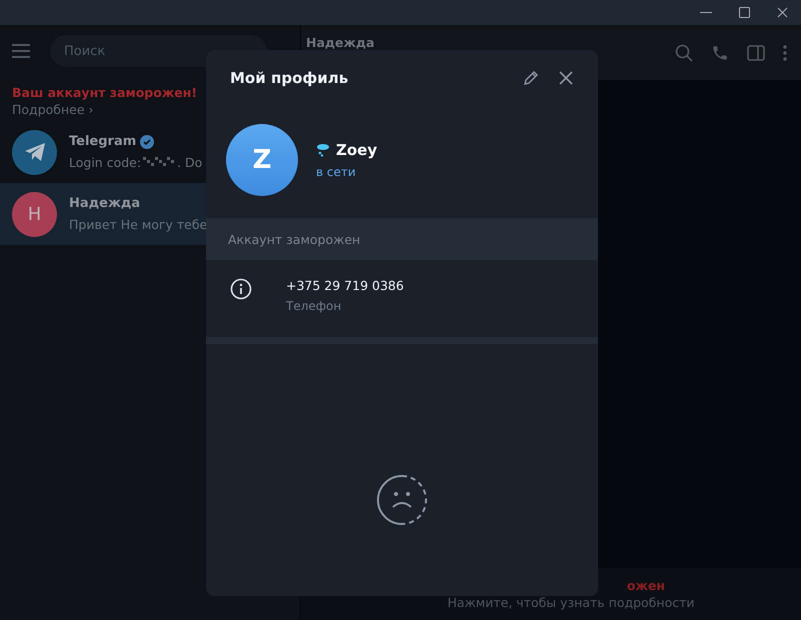  I want to click on chat-name: Надежда, so click(104, 203).